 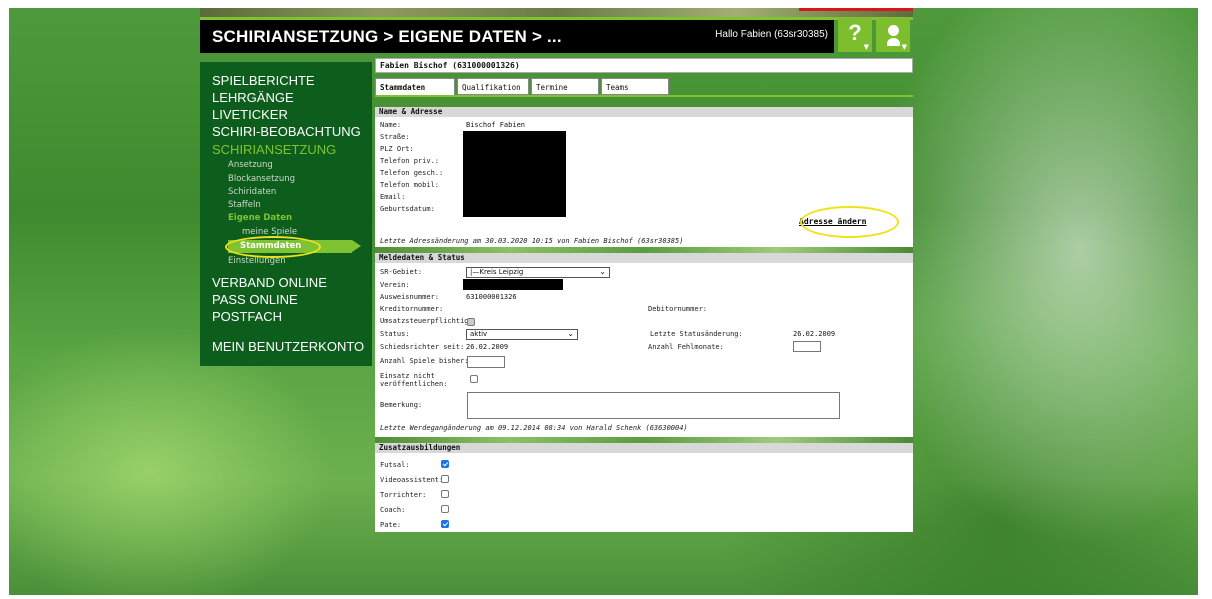 I want to click on label-letzte-statusaenderung: Letzte Statusänderung:, so click(x=696, y=334).